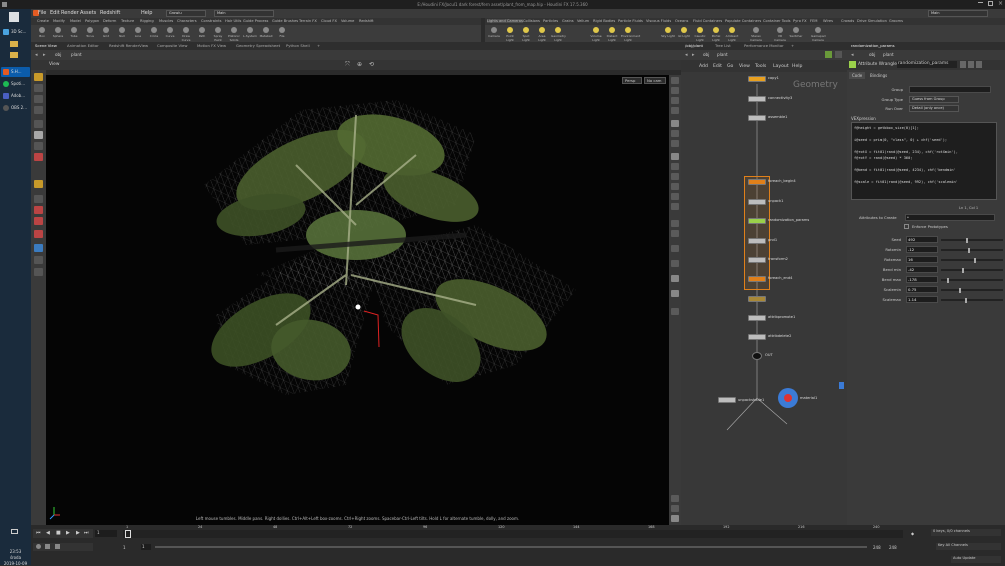  Describe the element at coordinates (675, 518) in the screenshot. I see `performance-icon` at that location.